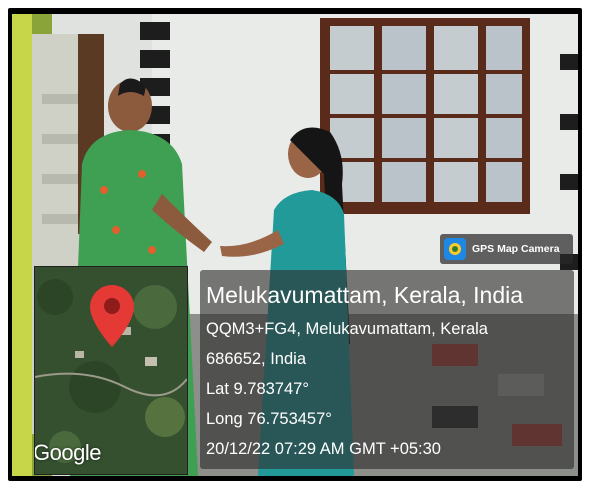 The image size is (590, 489). I want to click on address-line-2: 686652, India, so click(256, 359).